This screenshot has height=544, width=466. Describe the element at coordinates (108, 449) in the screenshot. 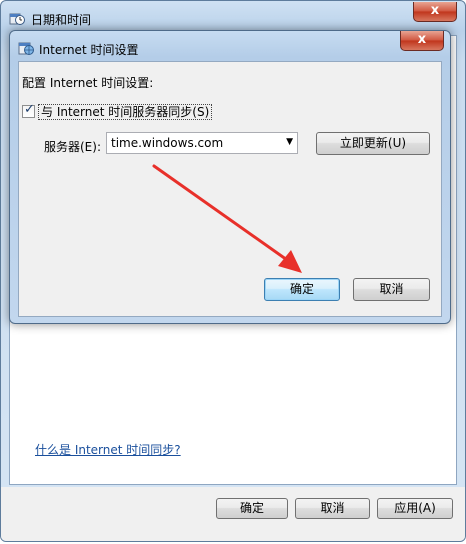

I see `help-link: 什么是 Internet 时间同步?` at that location.